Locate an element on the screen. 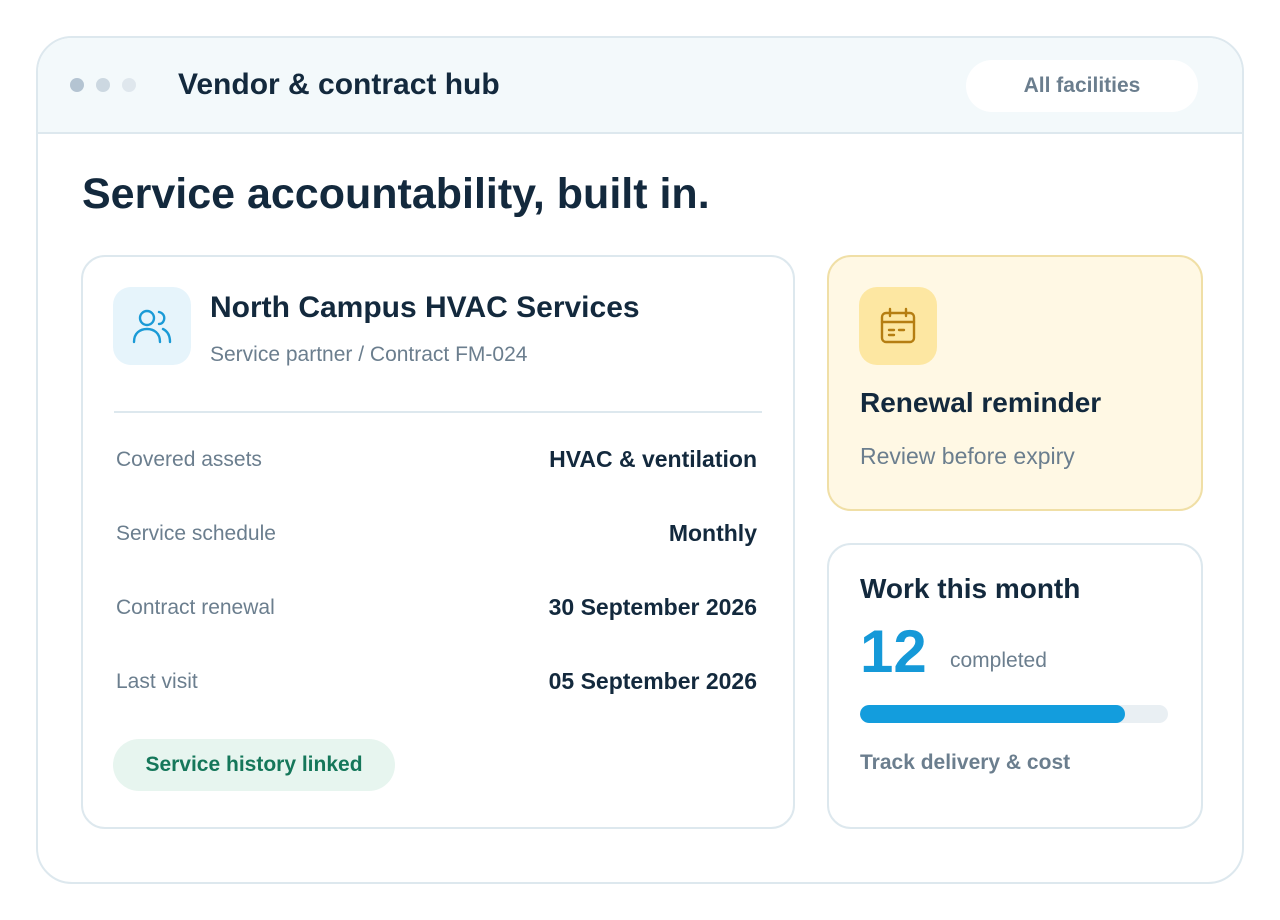 Image resolution: width=1280 pixels, height=920 pixels. track-delivery-link: Track delivery & cost is located at coordinates (965, 763).